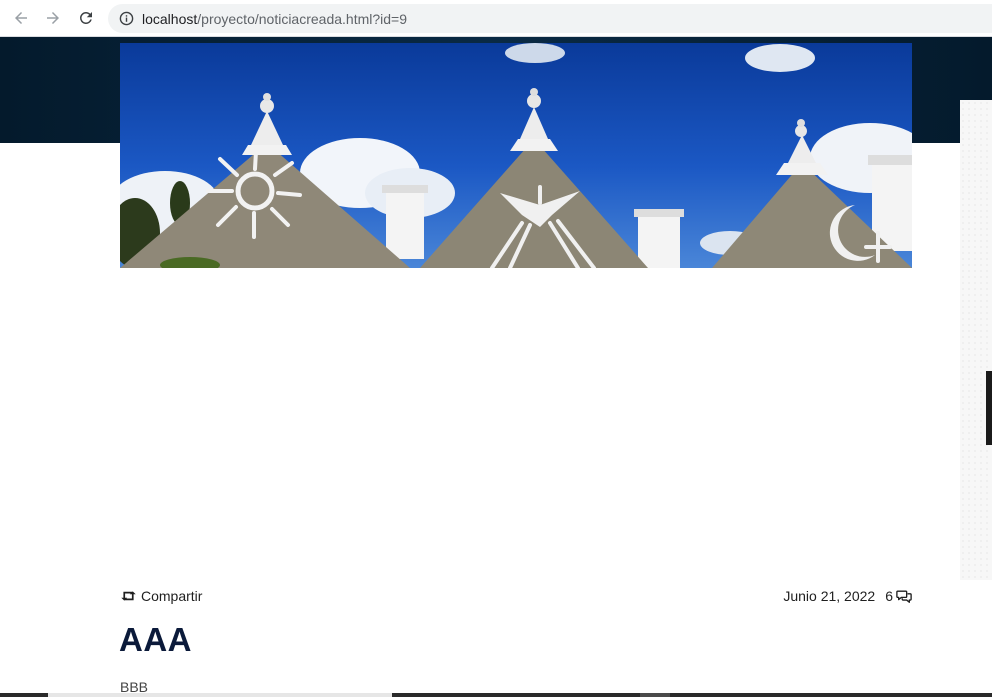  Describe the element at coordinates (516, 599) in the screenshot. I see `article-meta: Compartir Junio 21, 2022 6` at that location.